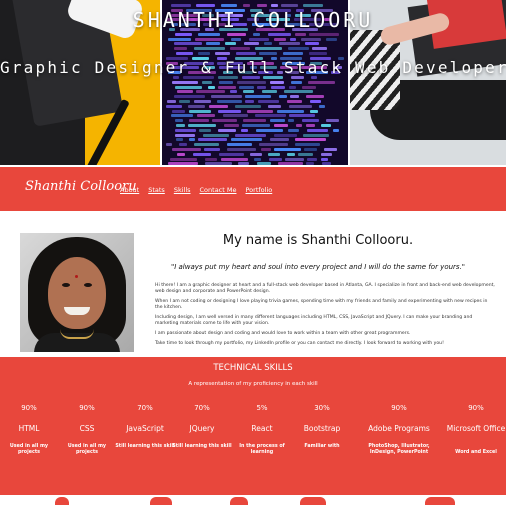  I want to click on skill-name: Bootstrap, so click(322, 428).